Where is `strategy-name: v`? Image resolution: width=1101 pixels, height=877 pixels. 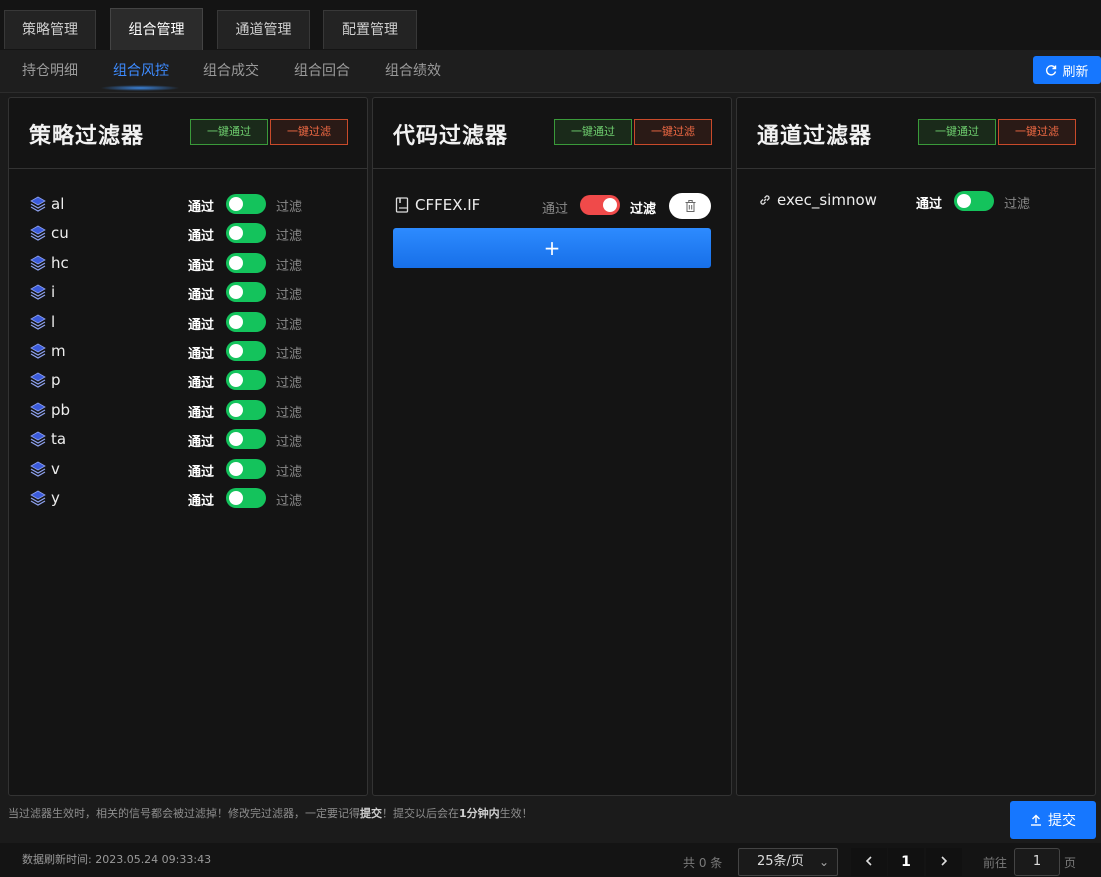 strategy-name: v is located at coordinates (55, 468).